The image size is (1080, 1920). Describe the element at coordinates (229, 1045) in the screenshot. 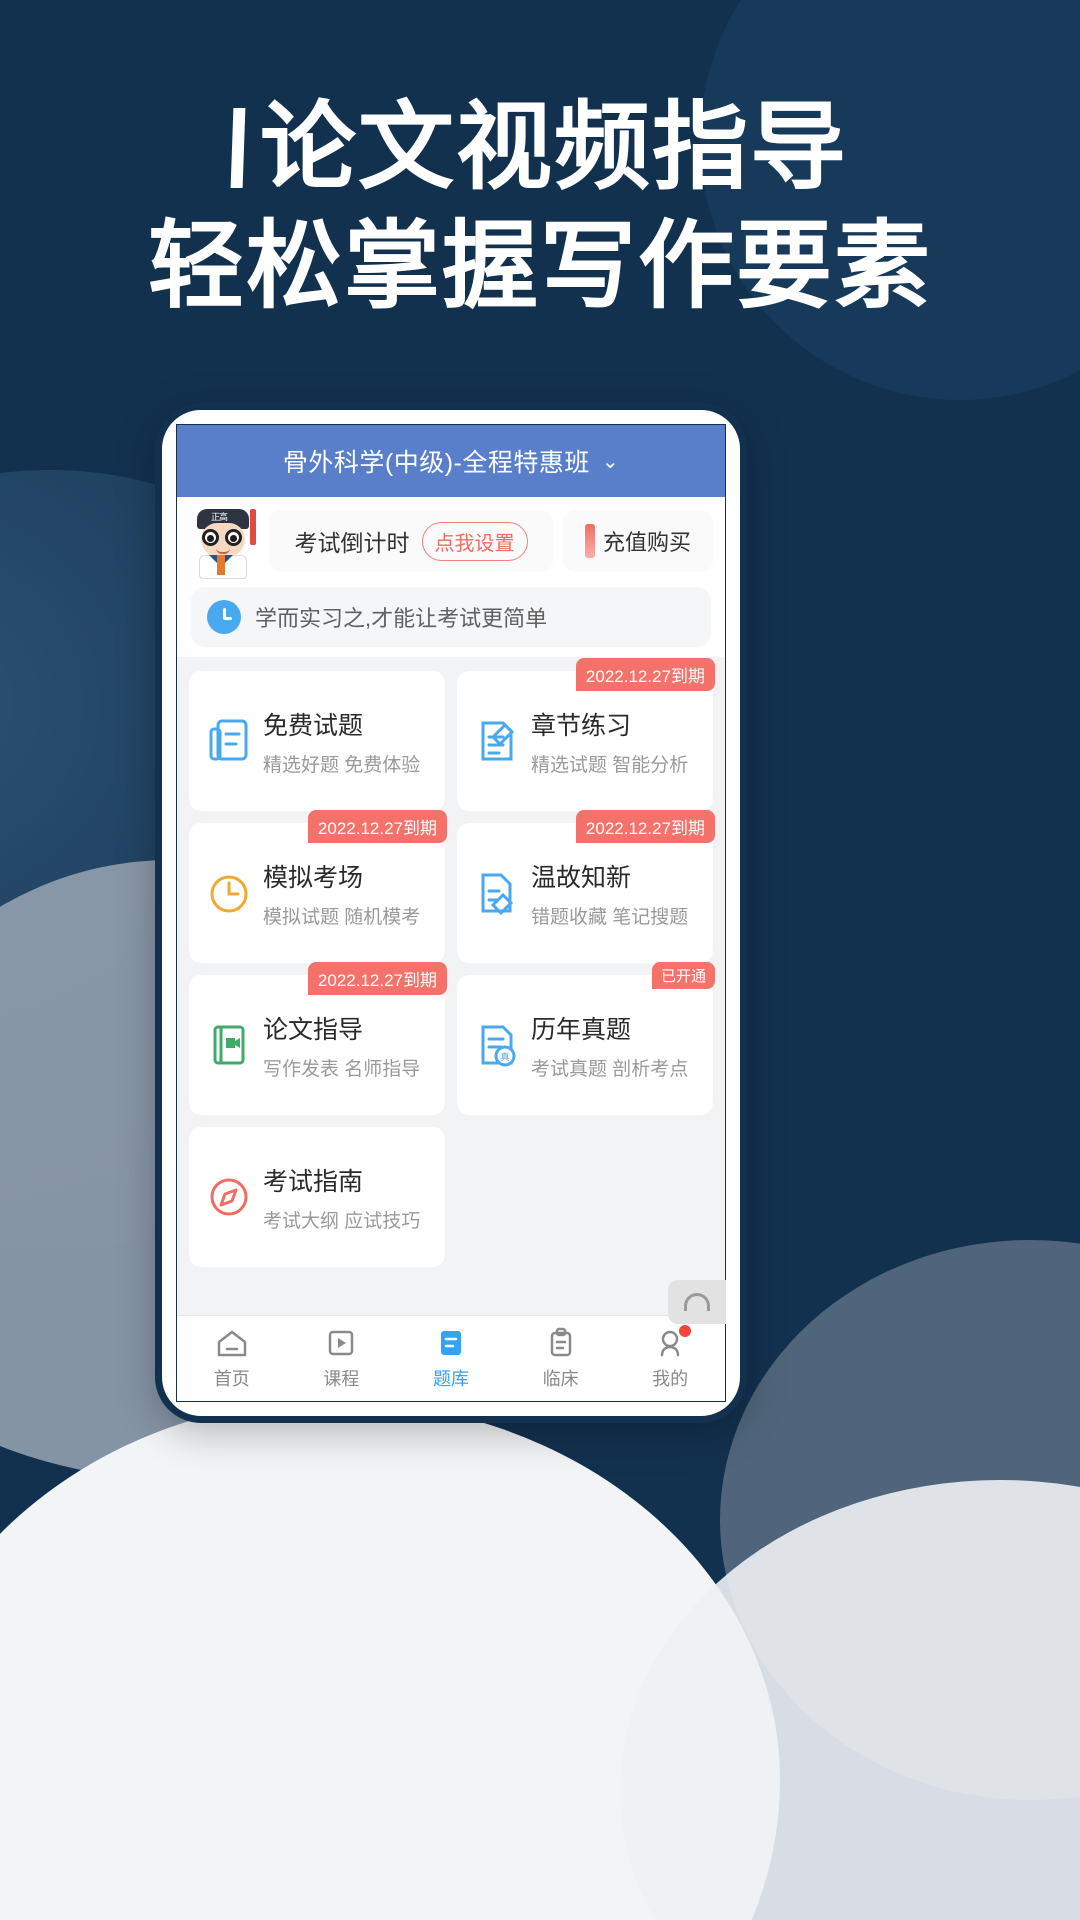

I see `video-book-icon` at that location.